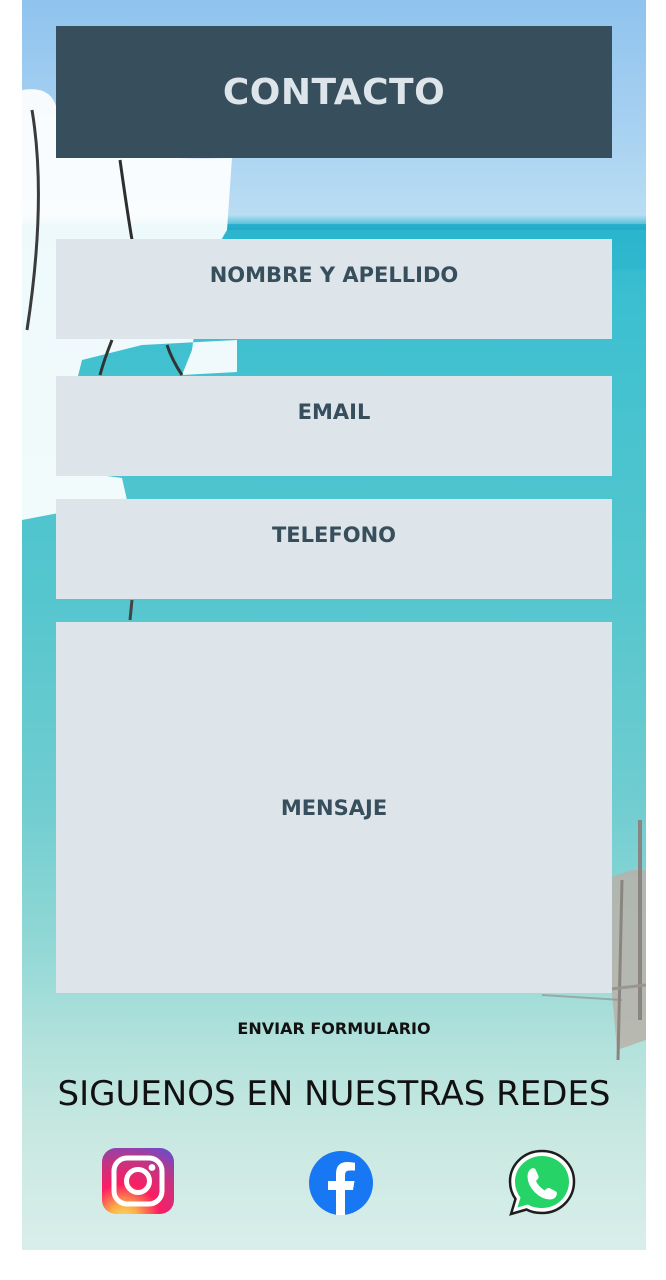  What do you see at coordinates (341, 1183) in the screenshot?
I see `facebook-icon` at bounding box center [341, 1183].